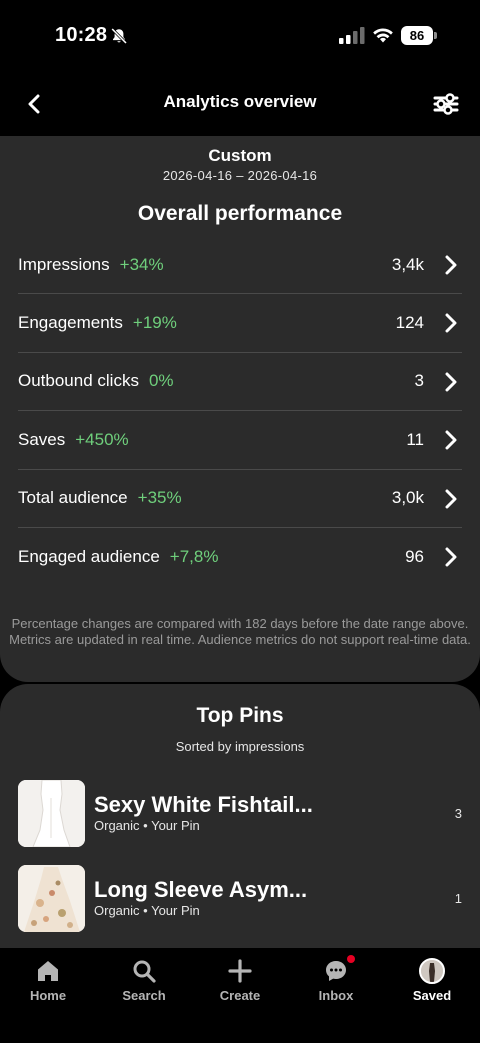  I want to click on metric-row-total-audience: Total audience +35% 3,0k, so click(240, 499).